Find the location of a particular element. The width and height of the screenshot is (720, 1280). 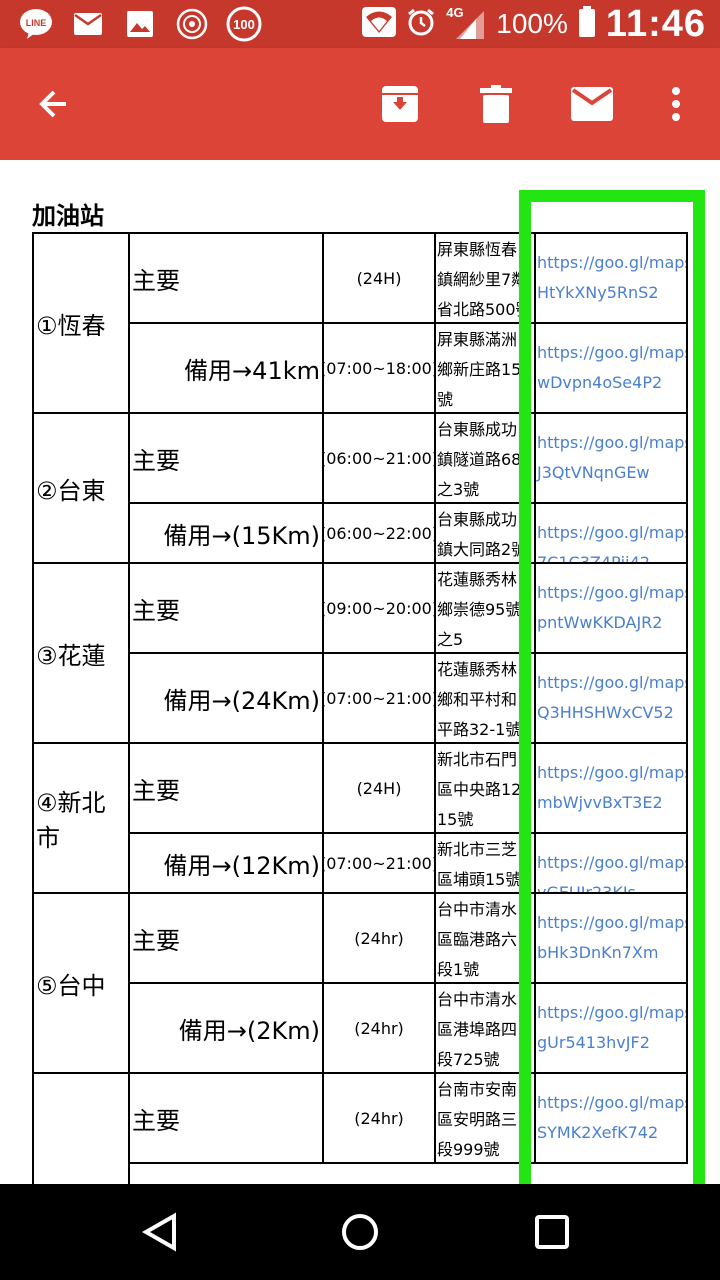

address-cell: 花蓮縣秀林 鄉崇德95號 之5 is located at coordinates (485, 608).